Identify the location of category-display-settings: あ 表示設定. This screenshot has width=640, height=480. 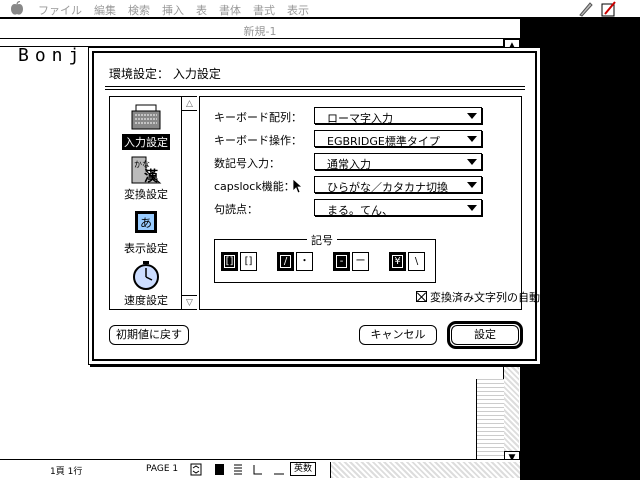
(146, 232).